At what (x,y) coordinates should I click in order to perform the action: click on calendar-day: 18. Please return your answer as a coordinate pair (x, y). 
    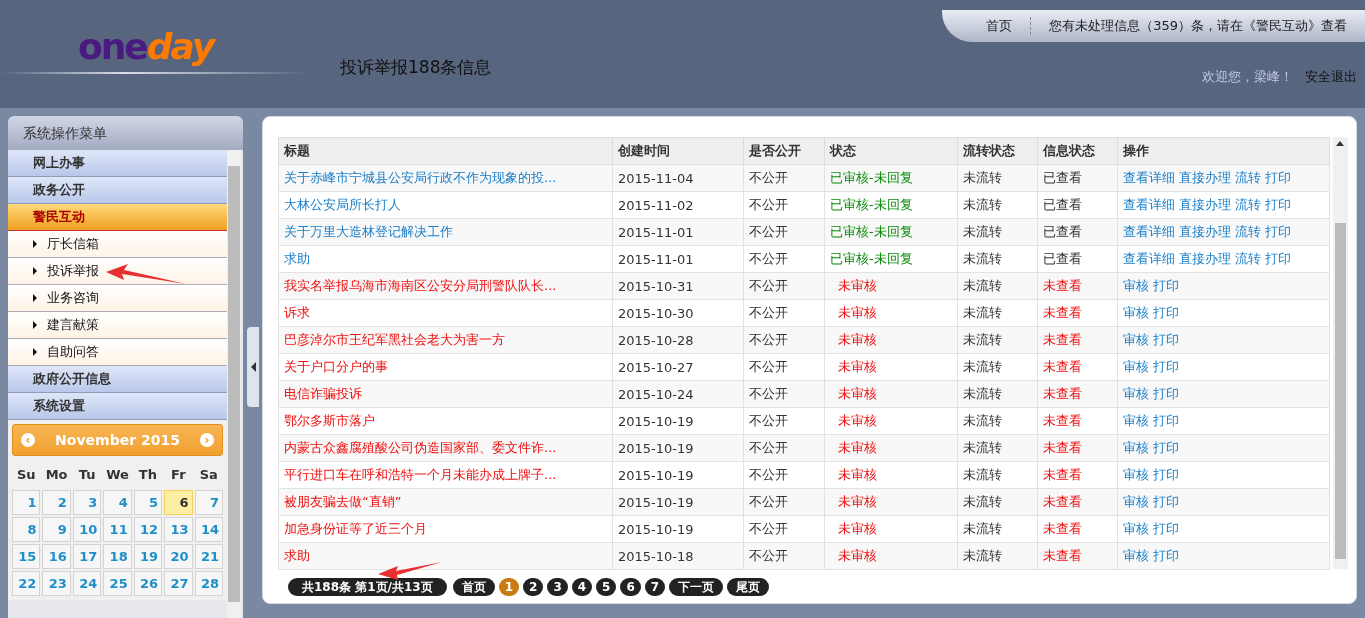
    Looking at the image, I should click on (117, 556).